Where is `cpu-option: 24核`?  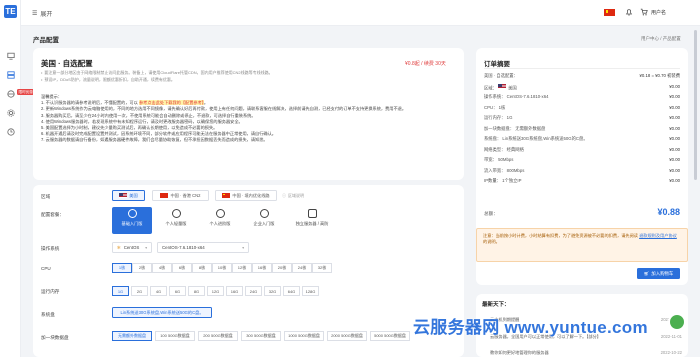
cpu-option: 24核 is located at coordinates (302, 268).